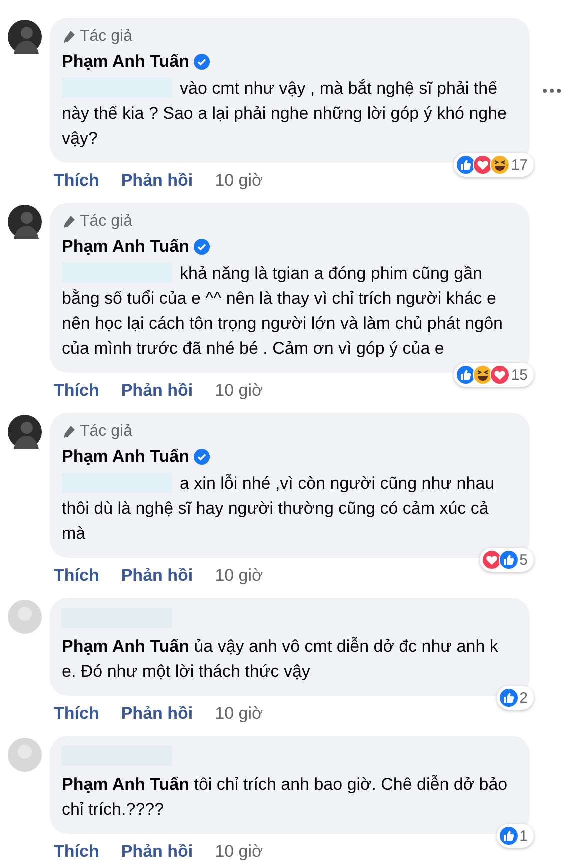 The width and height of the screenshot is (580, 868). What do you see at coordinates (524, 560) in the screenshot?
I see `reaction-count: 5` at bounding box center [524, 560].